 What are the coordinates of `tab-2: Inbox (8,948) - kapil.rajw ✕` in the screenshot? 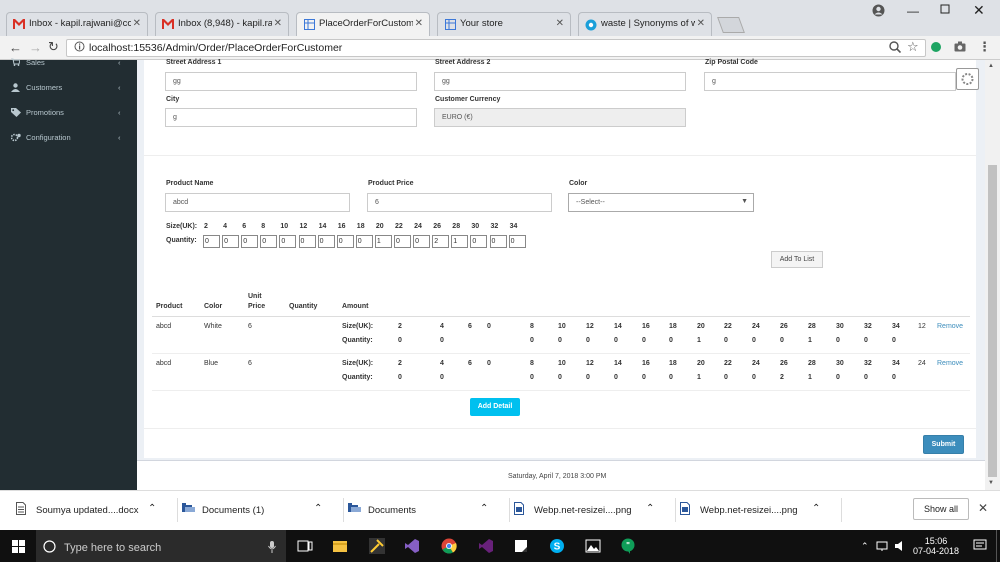 It's located at (222, 24).